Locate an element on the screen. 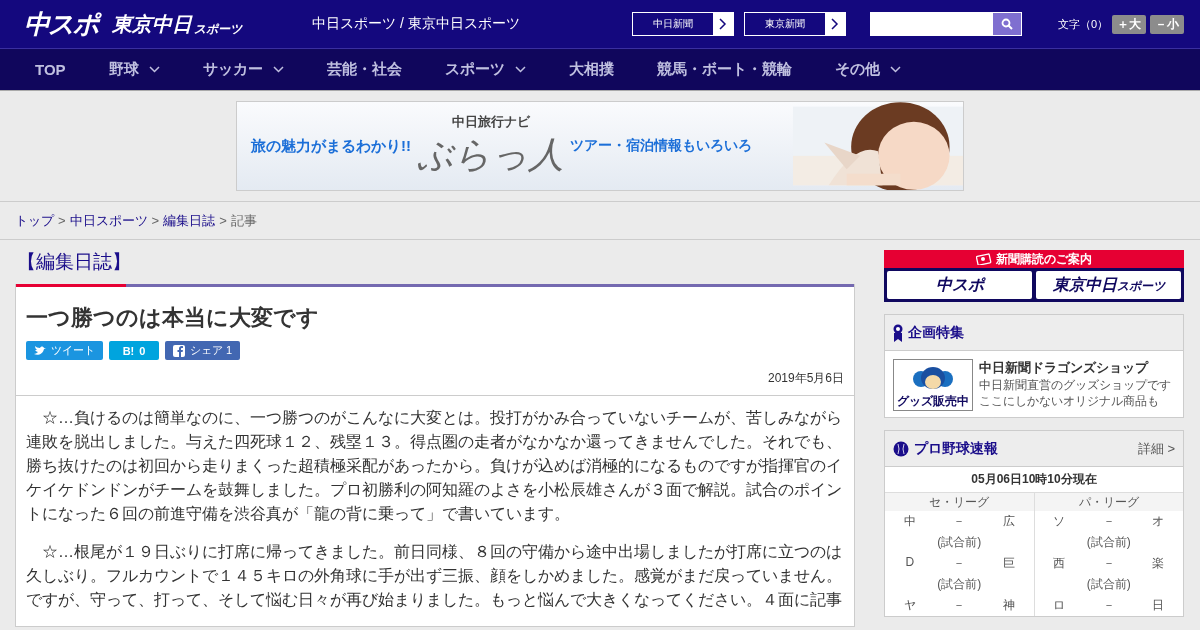  subscribe-panel: 新聞購読のご案内 中スポ 東京中日スポーツ is located at coordinates (1034, 276).